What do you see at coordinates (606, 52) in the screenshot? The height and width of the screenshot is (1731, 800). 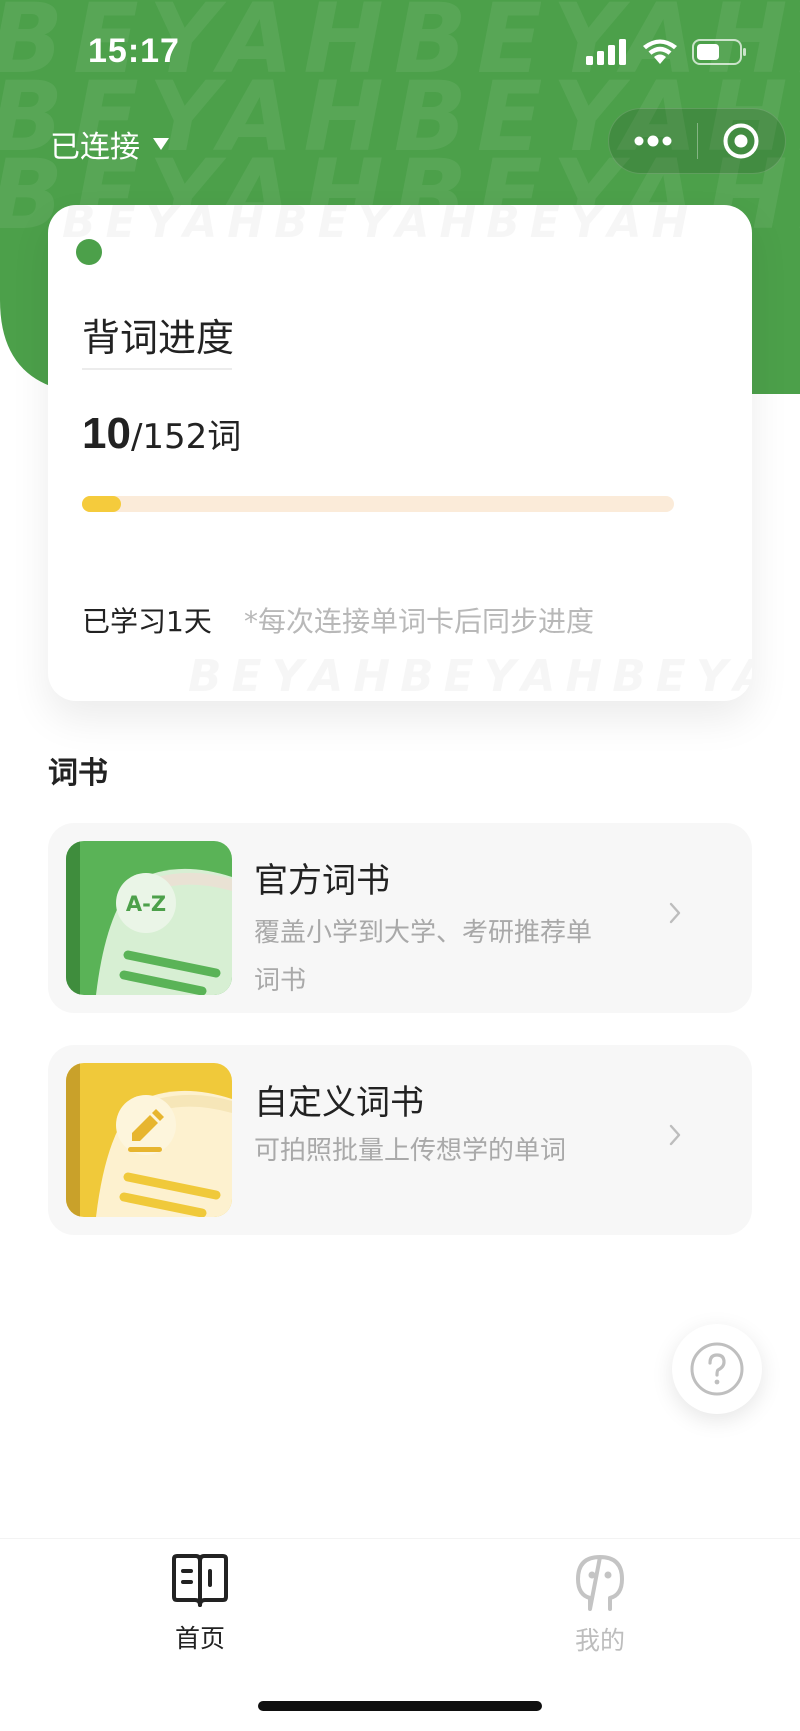 I see `signal-icon` at bounding box center [606, 52].